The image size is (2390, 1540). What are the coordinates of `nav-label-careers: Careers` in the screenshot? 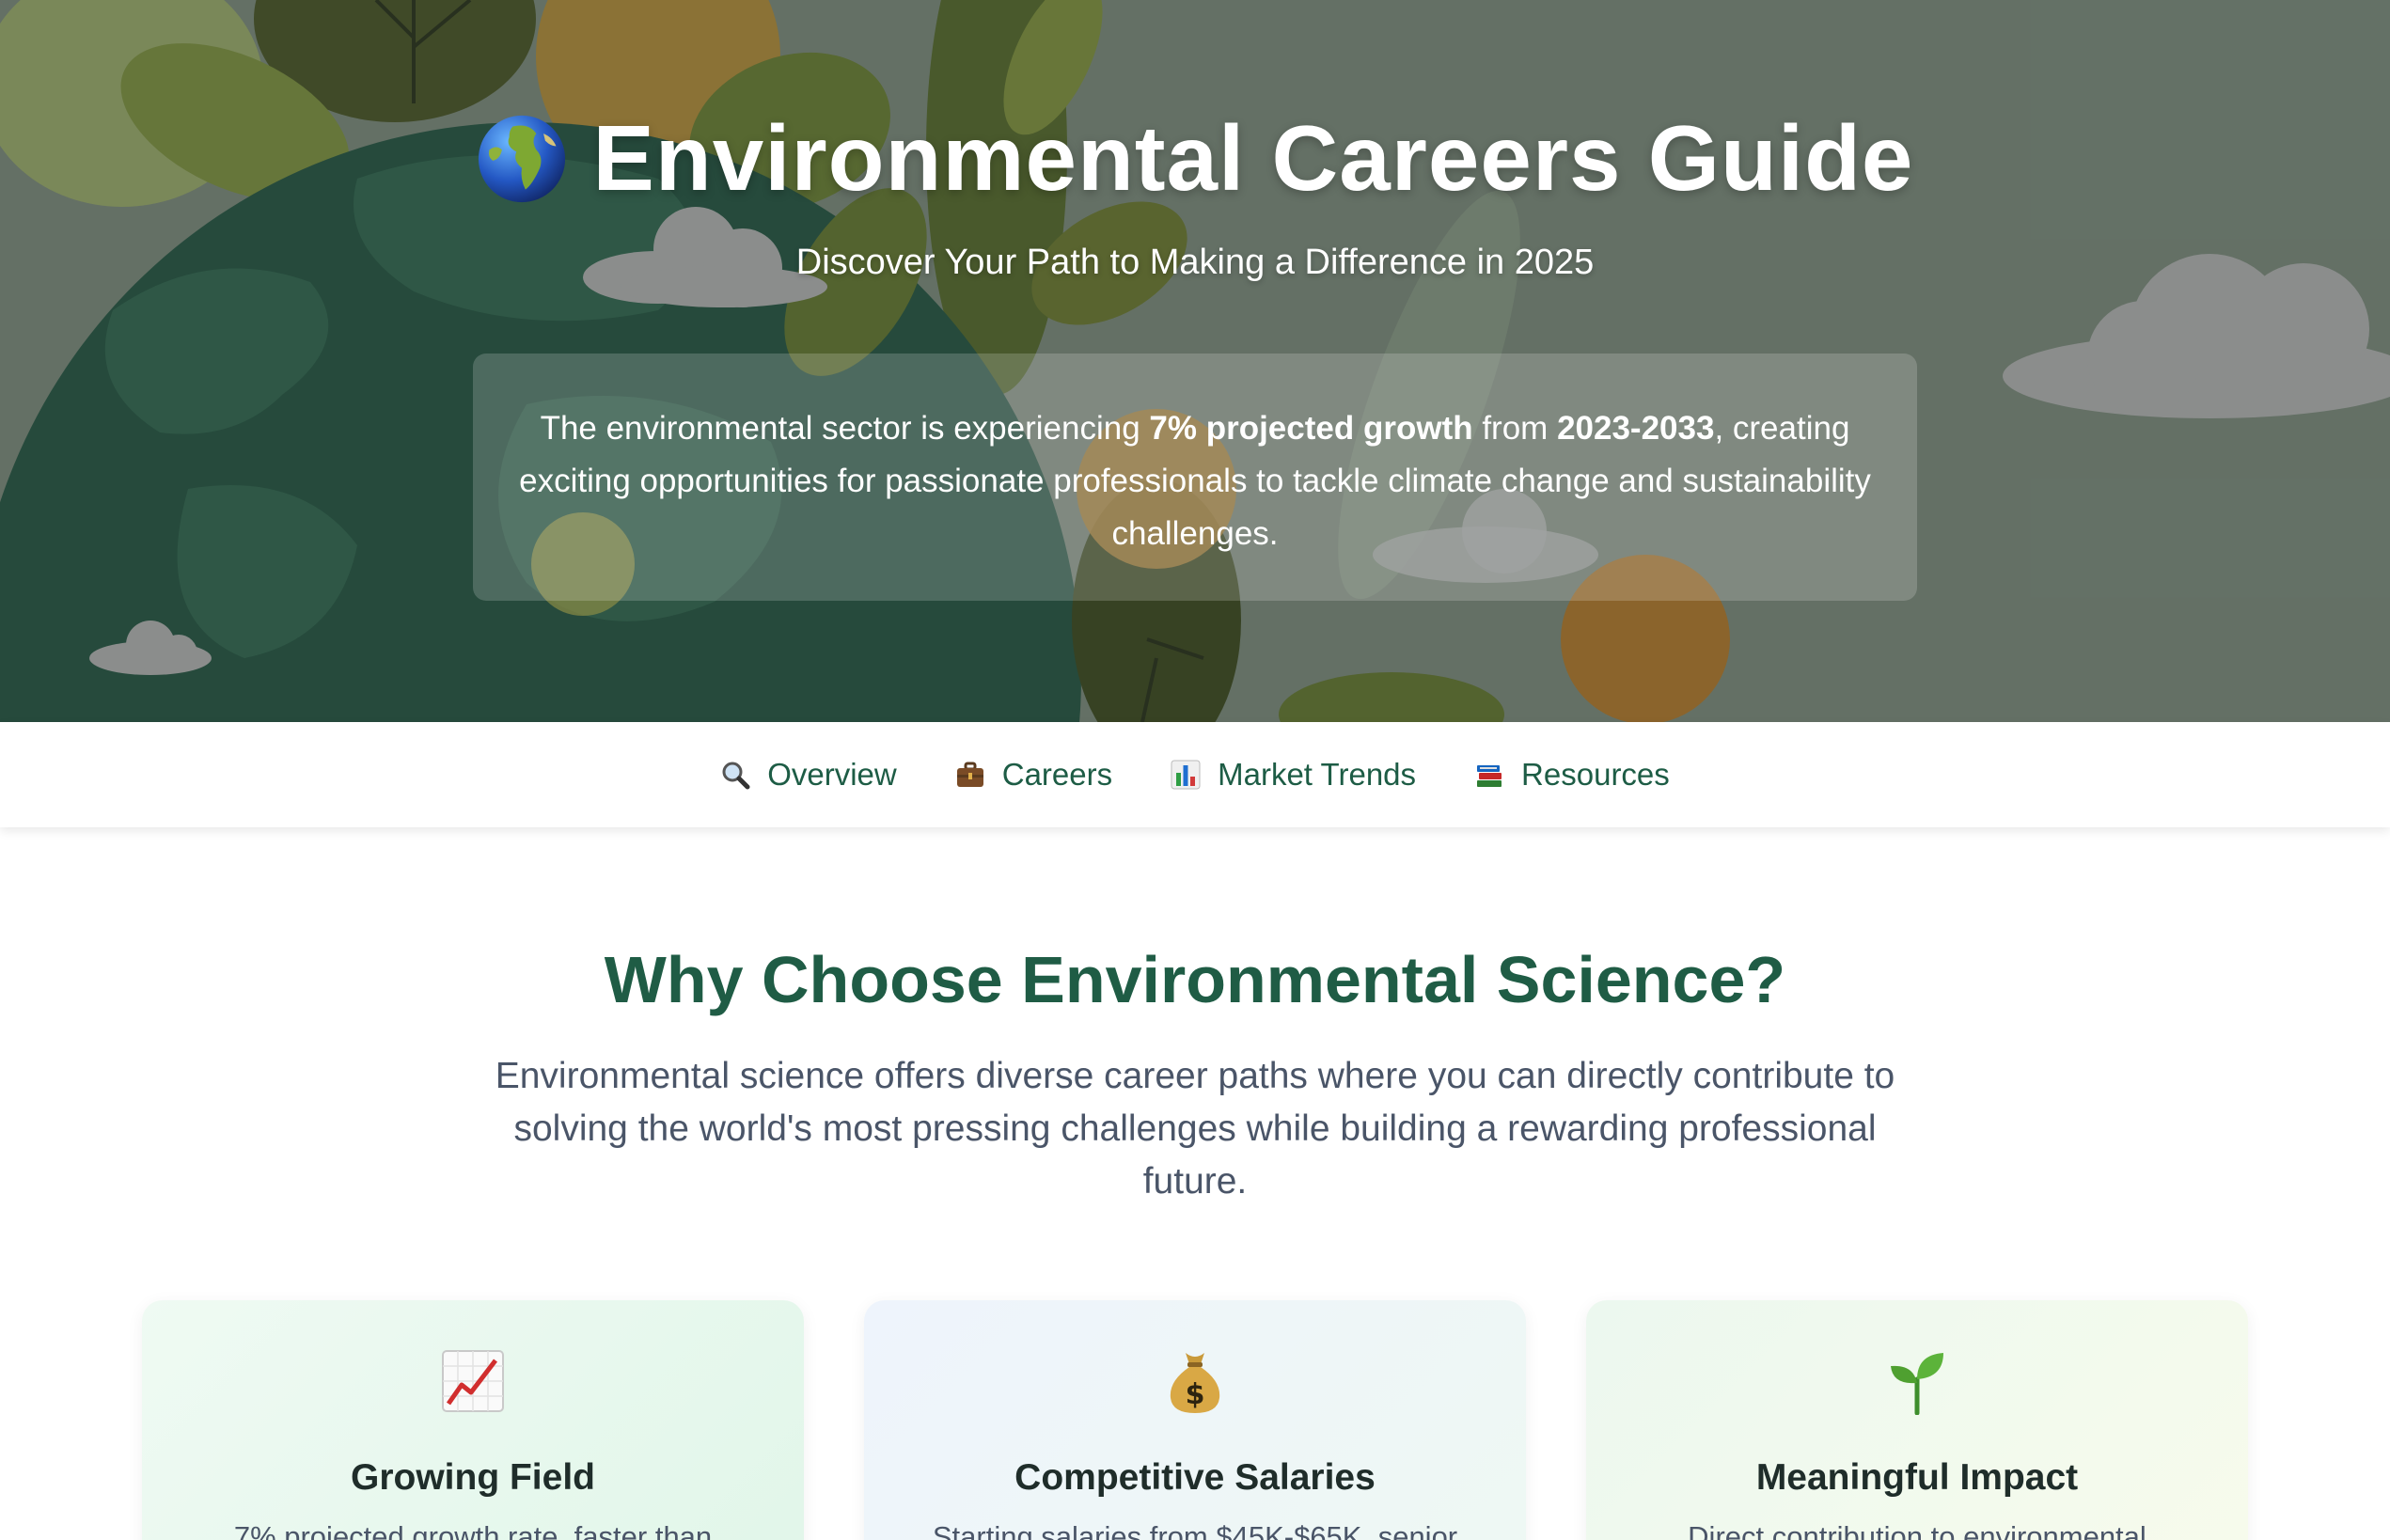 It's located at (1057, 775).